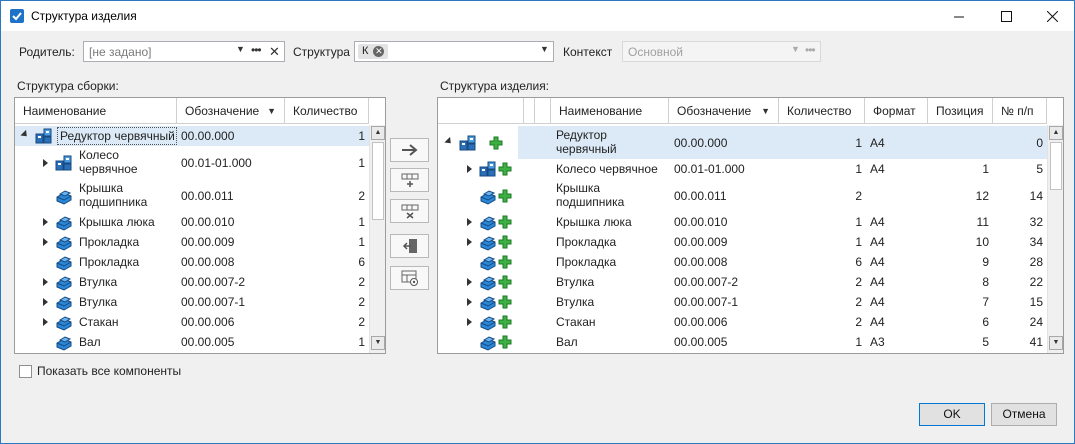 The height and width of the screenshot is (444, 1075). Describe the element at coordinates (409, 180) in the screenshot. I see `insert-row-button` at that location.